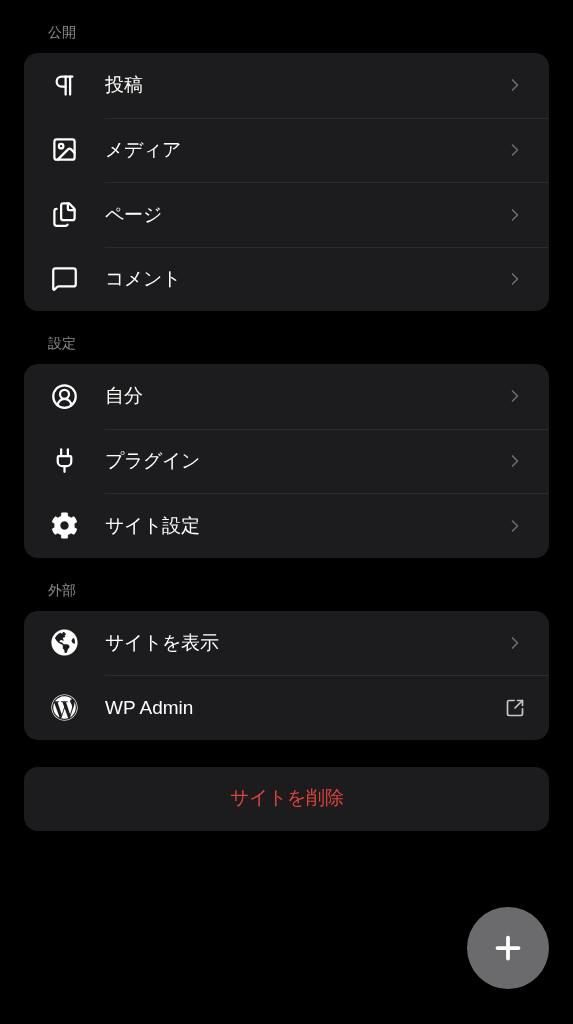 The width and height of the screenshot is (573, 1024). Describe the element at coordinates (286, 85) in the screenshot. I see `menu-item: 投稿` at that location.